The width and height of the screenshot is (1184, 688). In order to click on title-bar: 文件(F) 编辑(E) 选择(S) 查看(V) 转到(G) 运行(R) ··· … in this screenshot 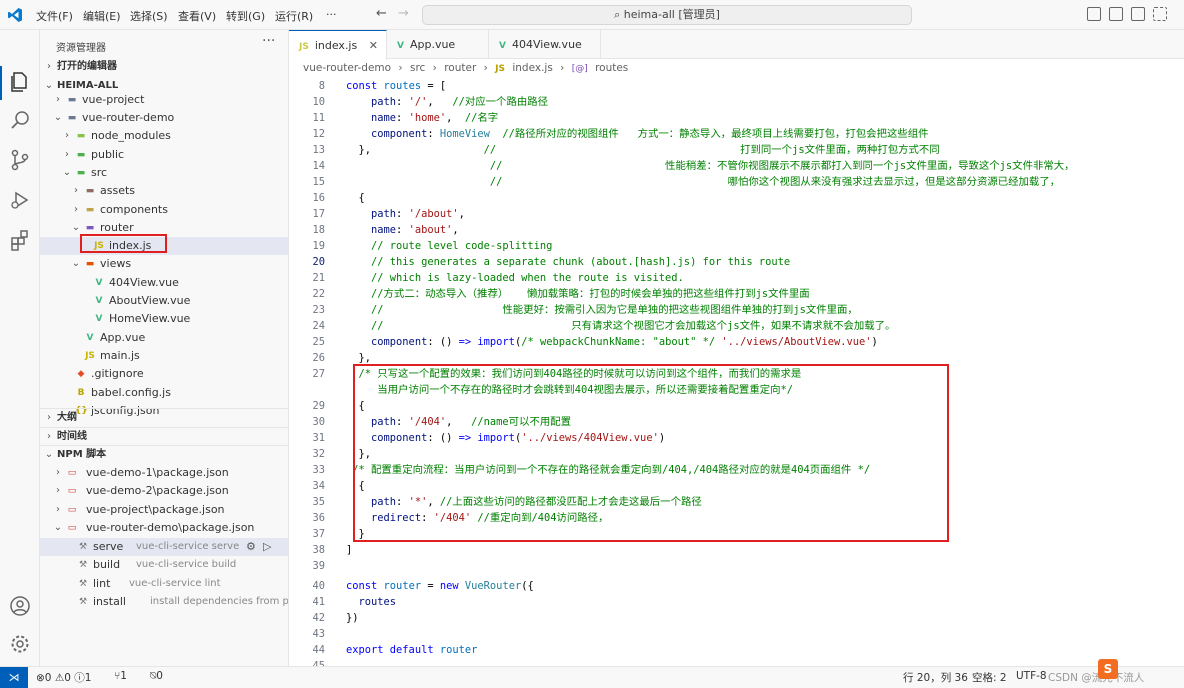, I will do `click(592, 15)`.